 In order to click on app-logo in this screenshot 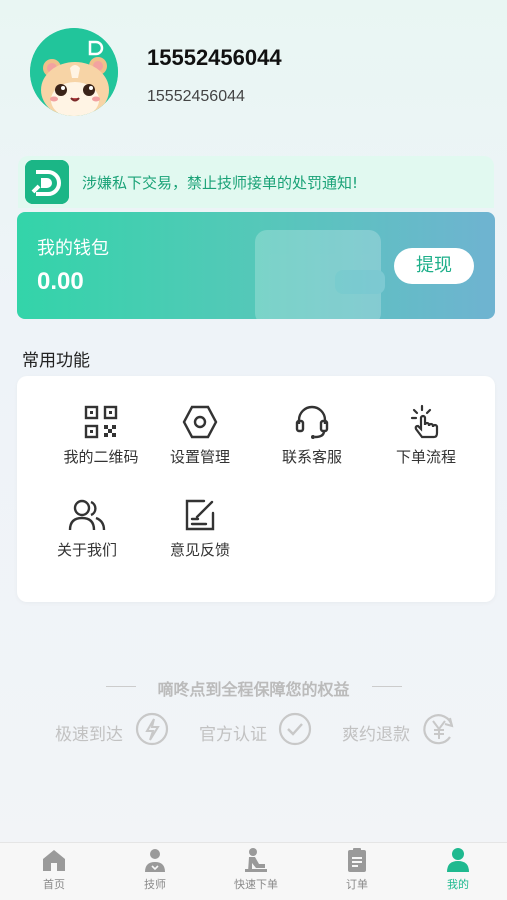, I will do `click(47, 182)`.